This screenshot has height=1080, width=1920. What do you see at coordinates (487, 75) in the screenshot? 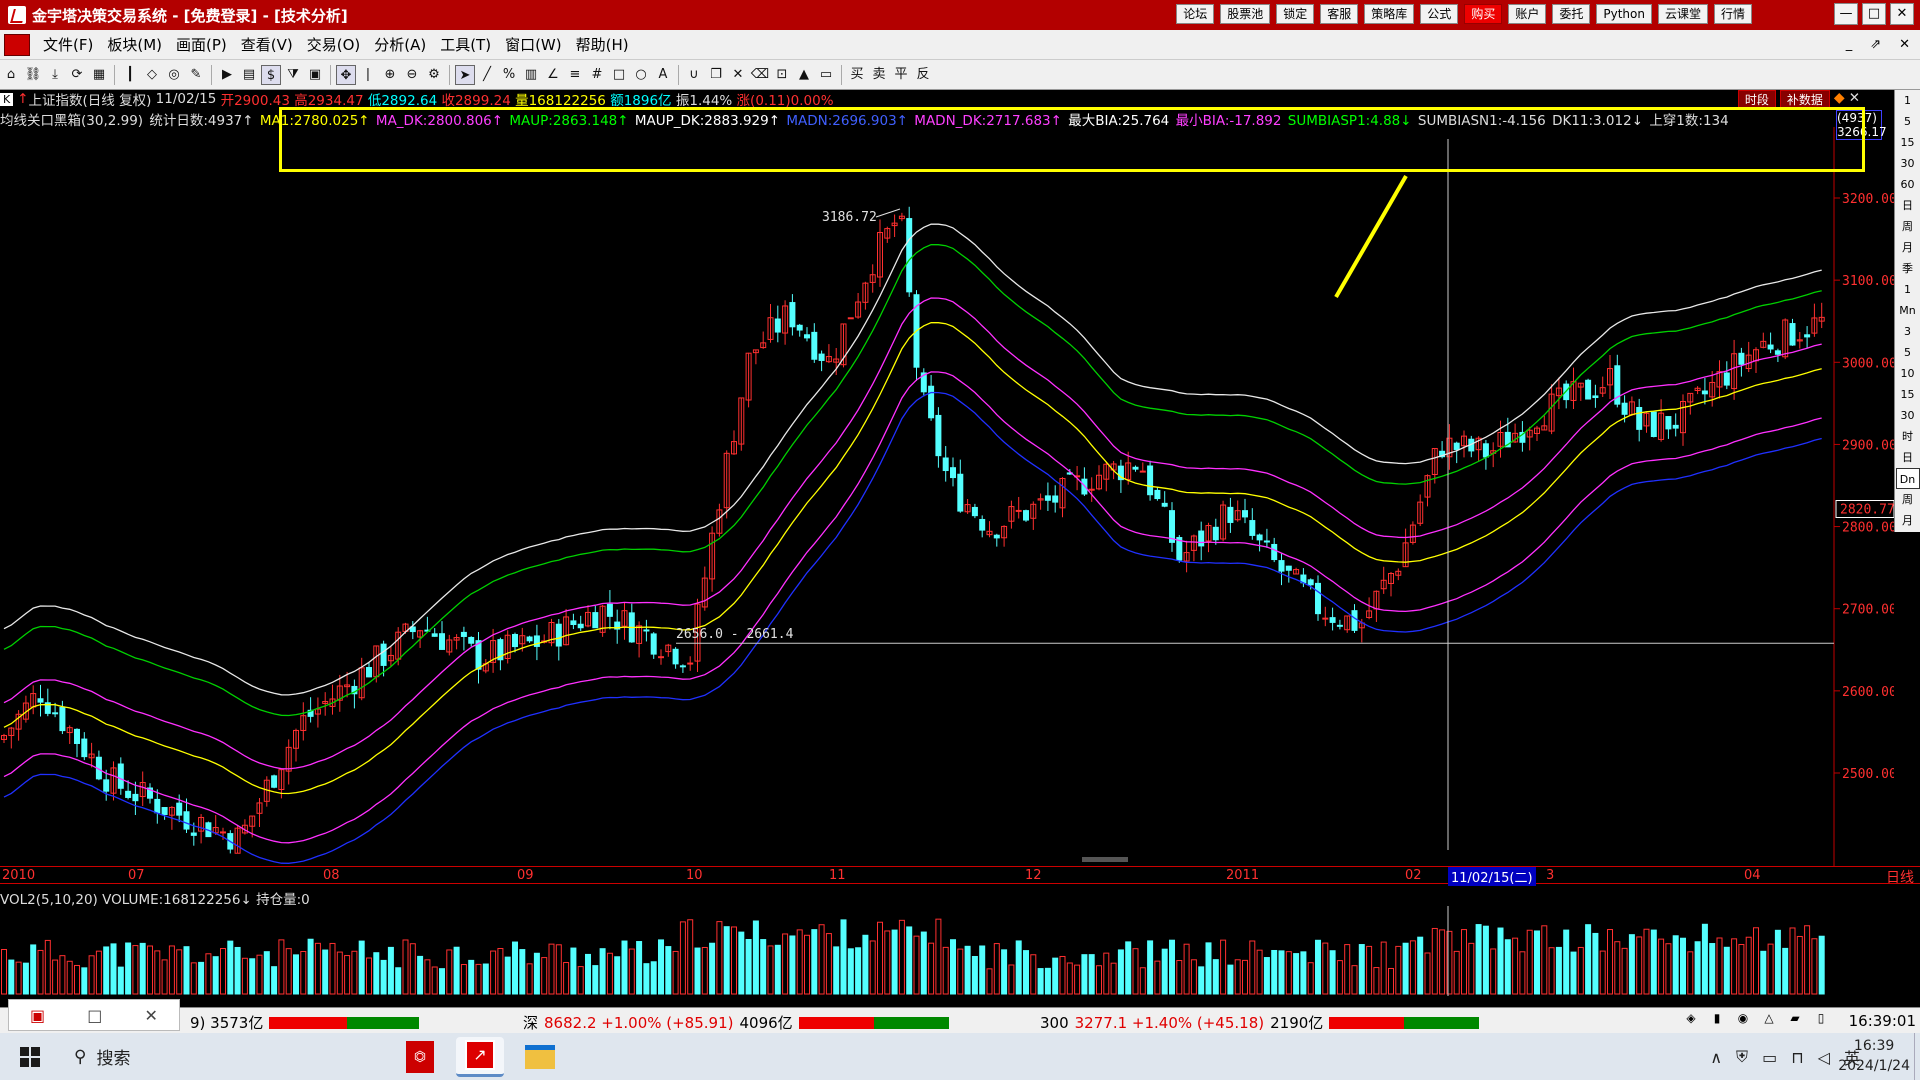
I see `line-draw-icon: ╱` at bounding box center [487, 75].